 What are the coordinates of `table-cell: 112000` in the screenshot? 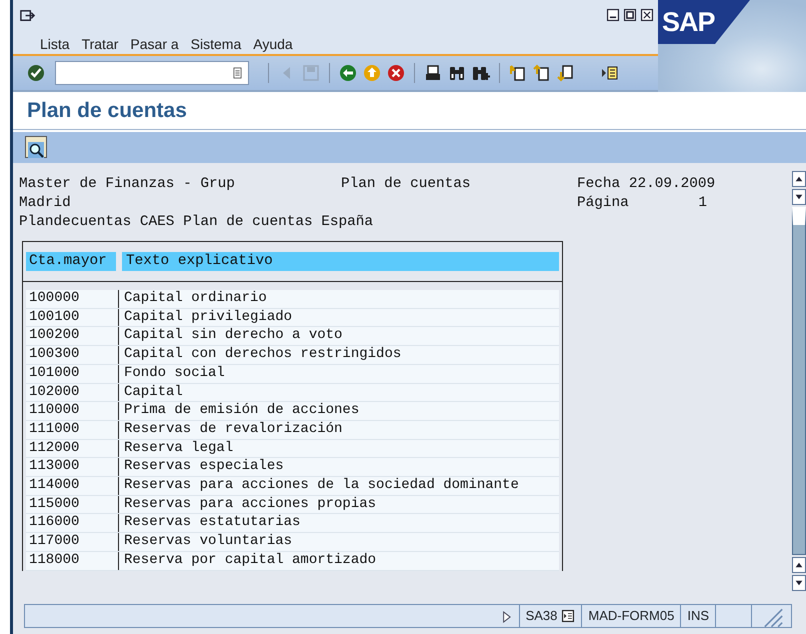 It's located at (72, 449).